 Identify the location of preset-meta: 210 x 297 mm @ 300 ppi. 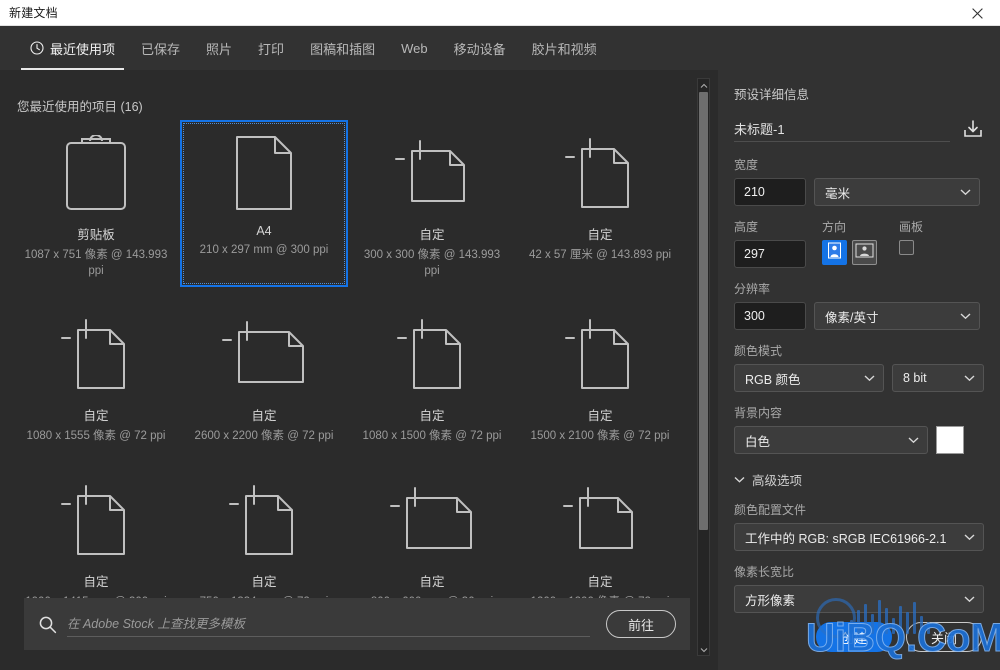
(264, 250).